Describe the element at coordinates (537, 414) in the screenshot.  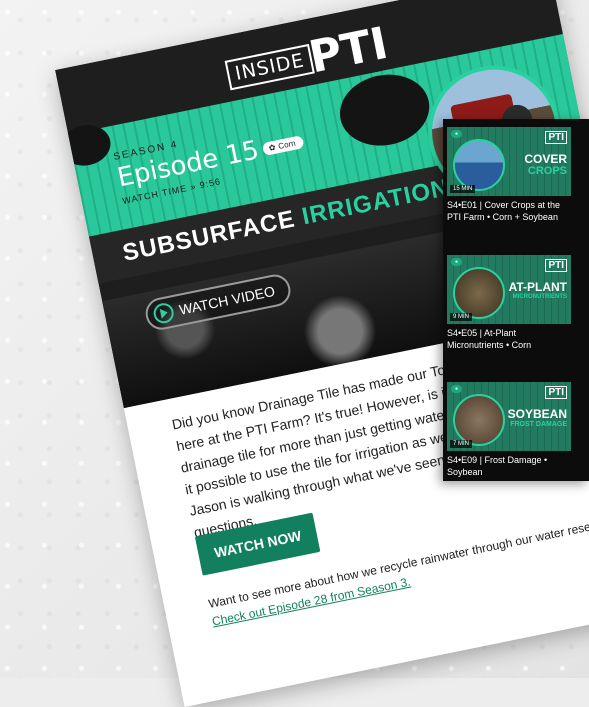
I see `thumb-title-1: SOYBEAN` at that location.